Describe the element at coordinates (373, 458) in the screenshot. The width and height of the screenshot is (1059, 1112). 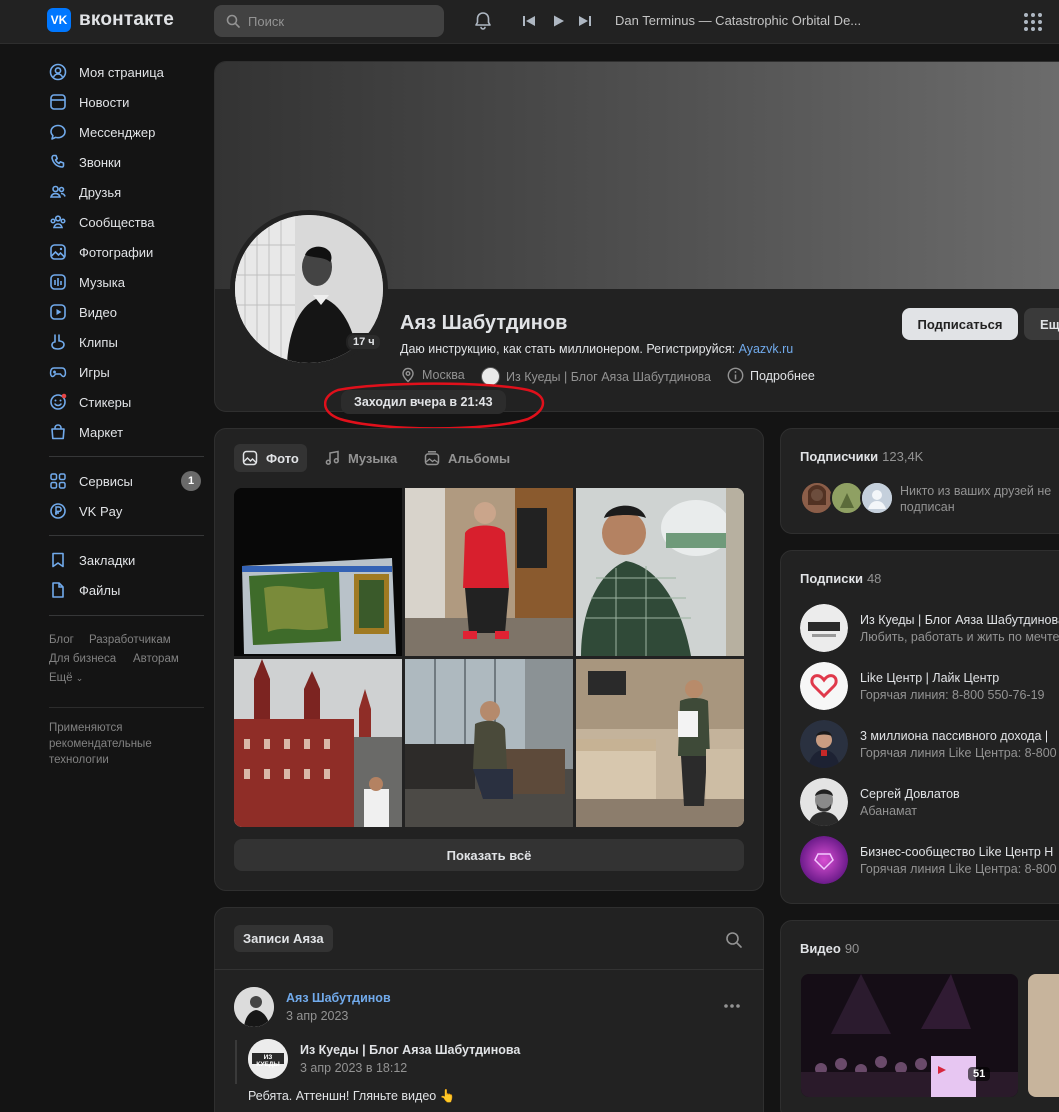
I see `tab-label: Музыка` at that location.